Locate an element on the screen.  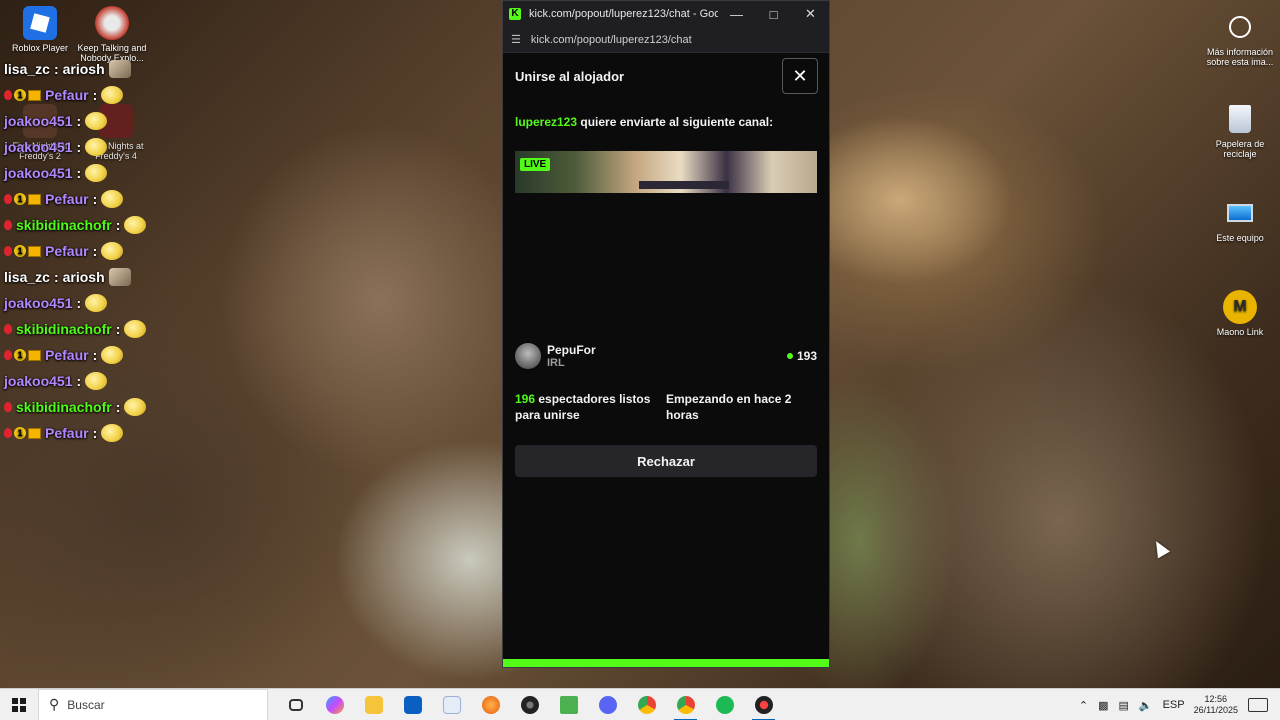
panel-header: Unirse al alojador ✕ is located at coordinates (666, 76).